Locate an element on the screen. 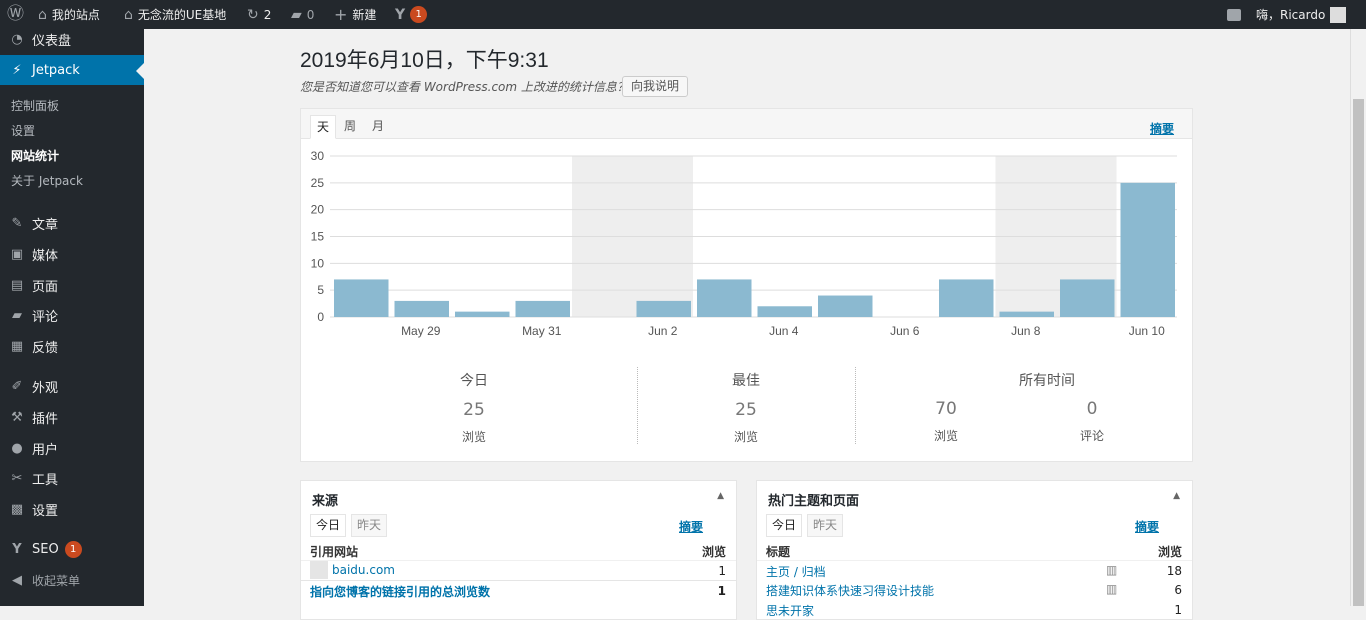  user-icon: ● is located at coordinates (17, 448).